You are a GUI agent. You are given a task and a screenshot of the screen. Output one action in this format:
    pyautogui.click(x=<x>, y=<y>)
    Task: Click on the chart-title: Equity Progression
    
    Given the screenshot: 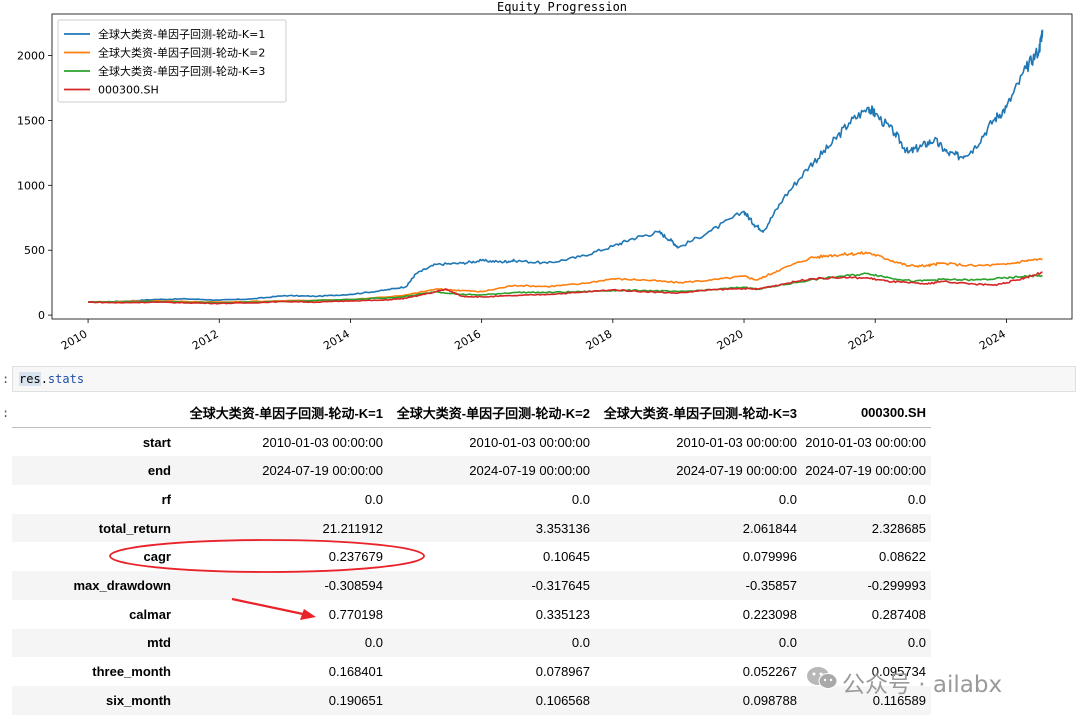 What is the action you would take?
    pyautogui.click(x=562, y=7)
    